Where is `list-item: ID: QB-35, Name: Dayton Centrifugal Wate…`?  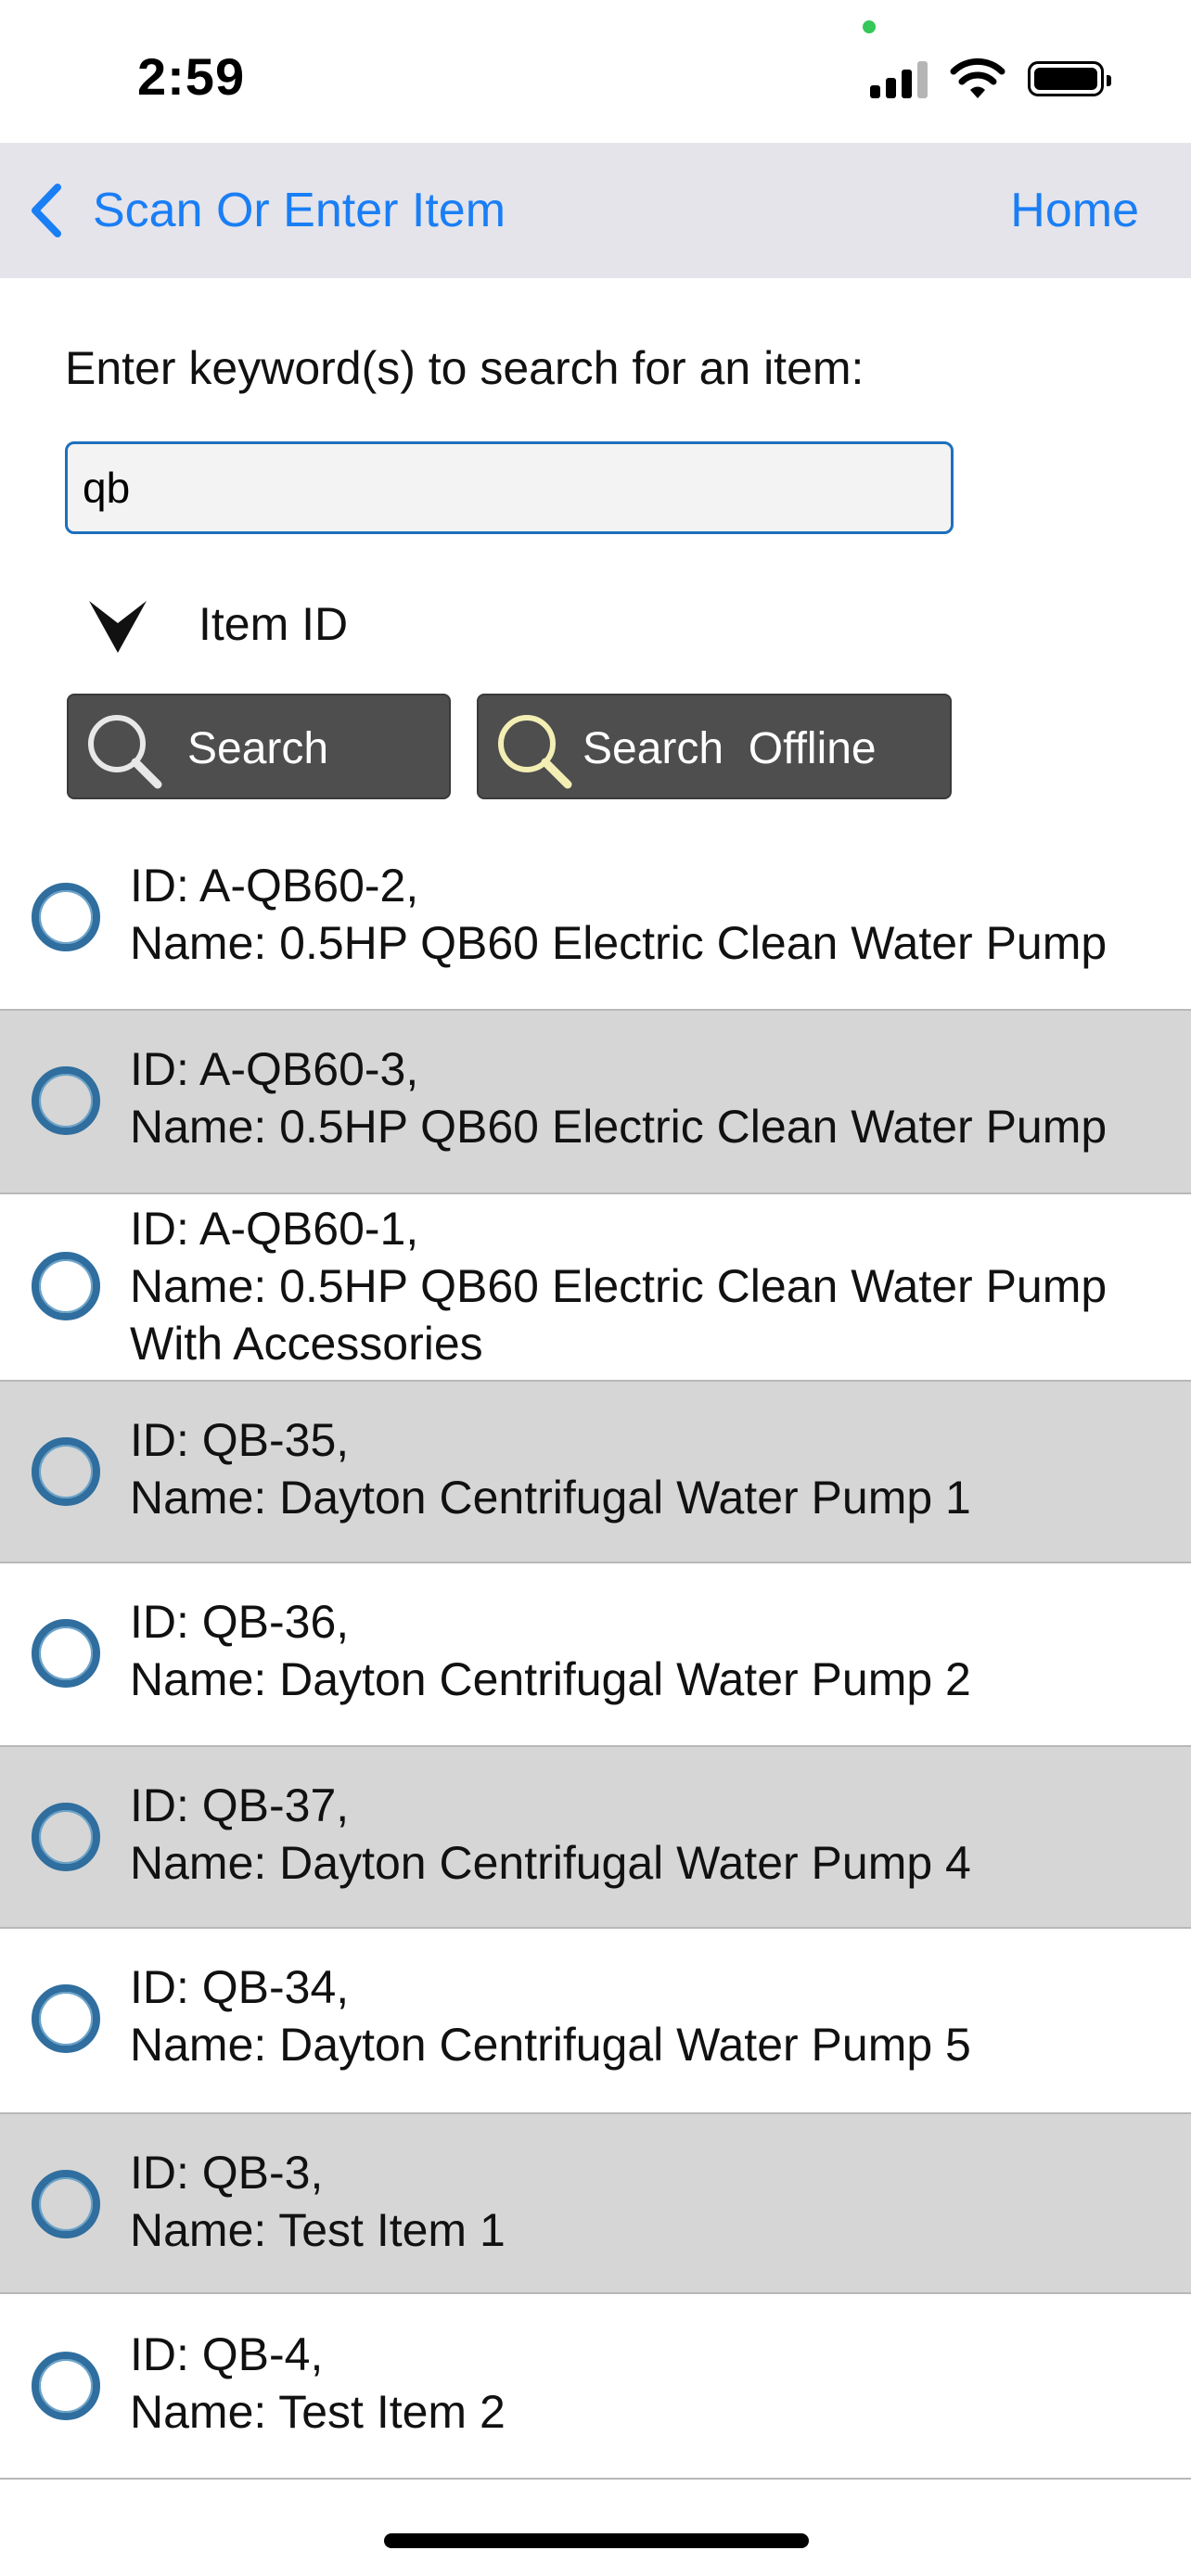 list-item: ID: QB-35, Name: Dayton Centrifugal Wate… is located at coordinates (595, 1472).